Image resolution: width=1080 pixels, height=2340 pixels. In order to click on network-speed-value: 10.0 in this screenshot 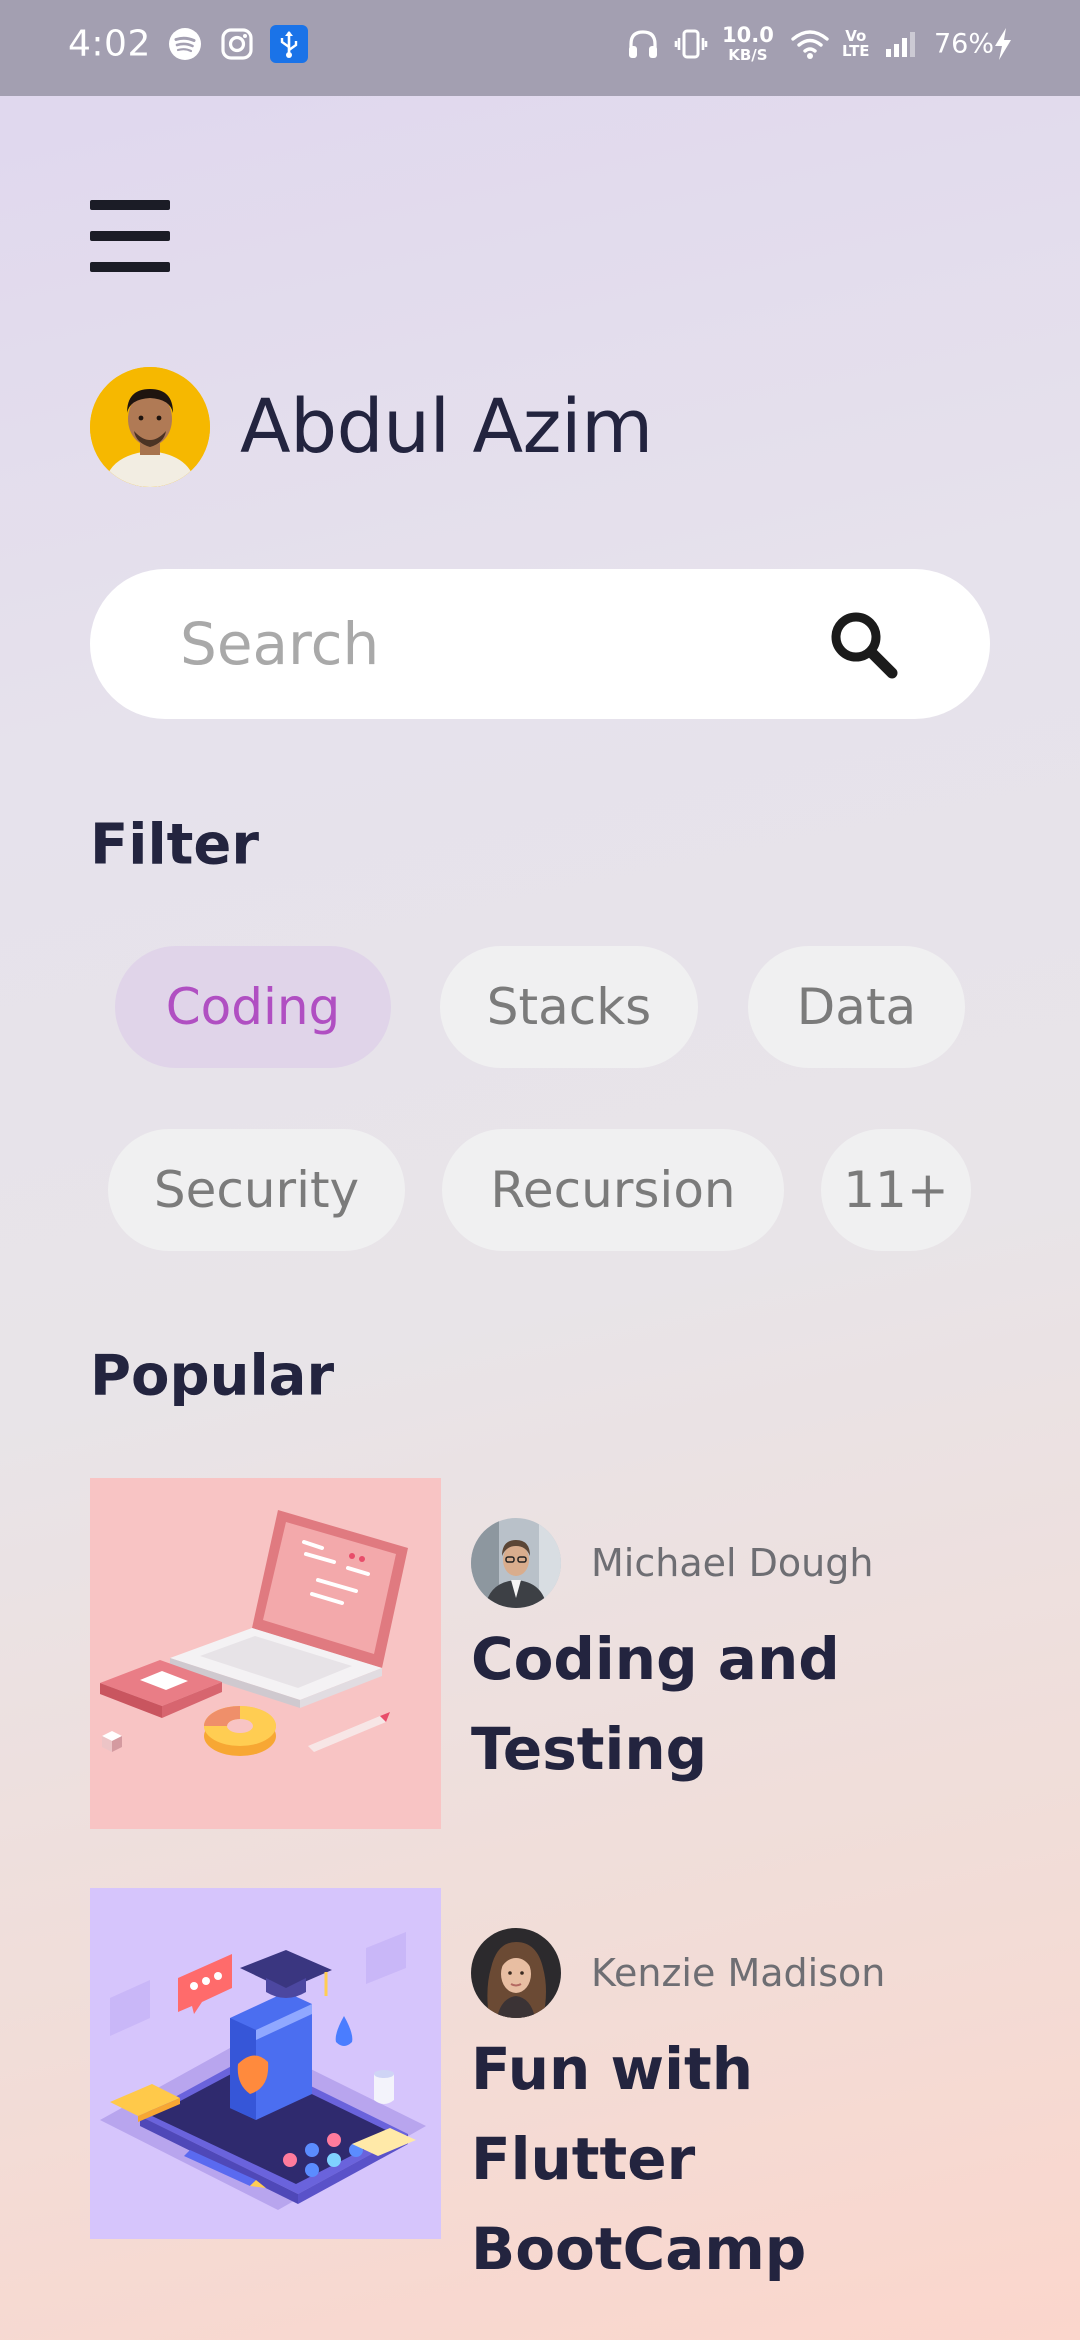, I will do `click(748, 35)`.